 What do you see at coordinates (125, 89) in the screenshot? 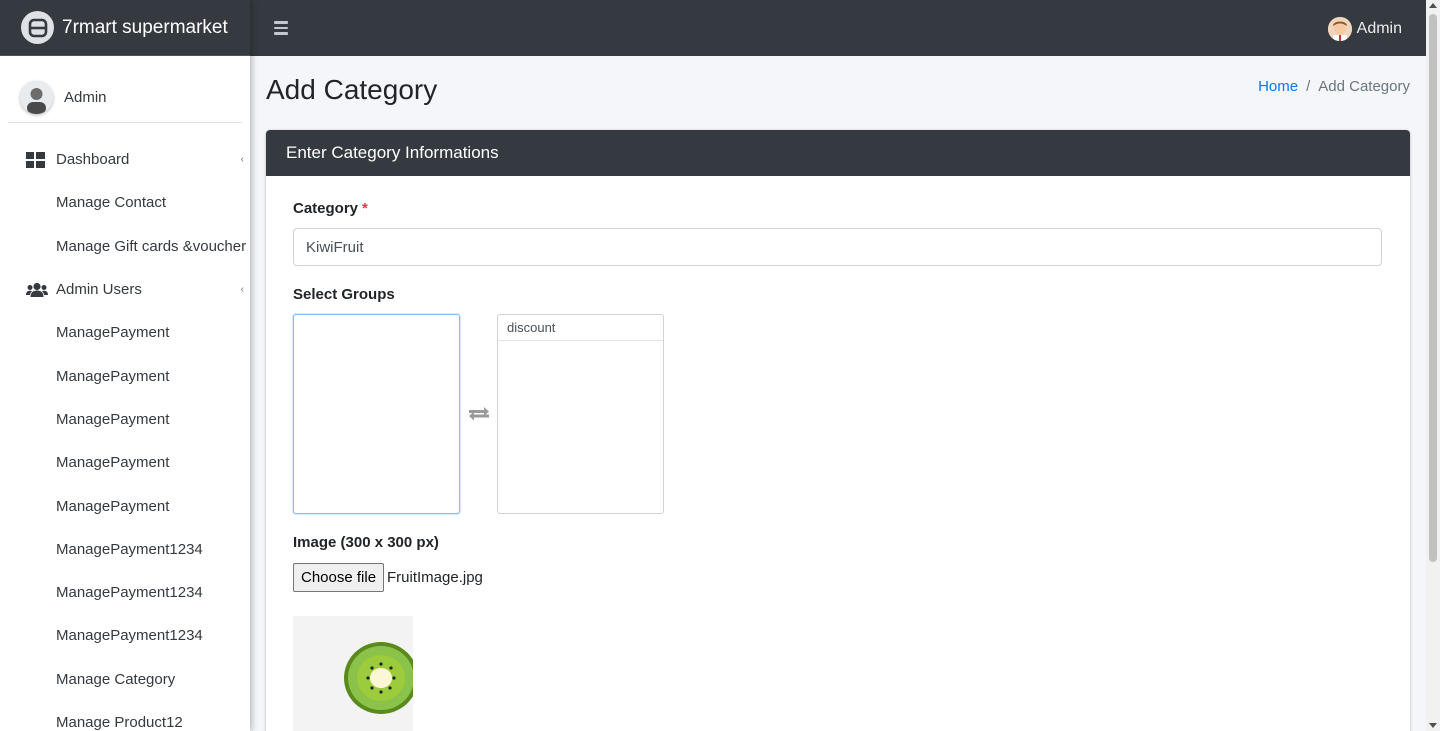
I see `sidebar-user-panel: Admin` at bounding box center [125, 89].